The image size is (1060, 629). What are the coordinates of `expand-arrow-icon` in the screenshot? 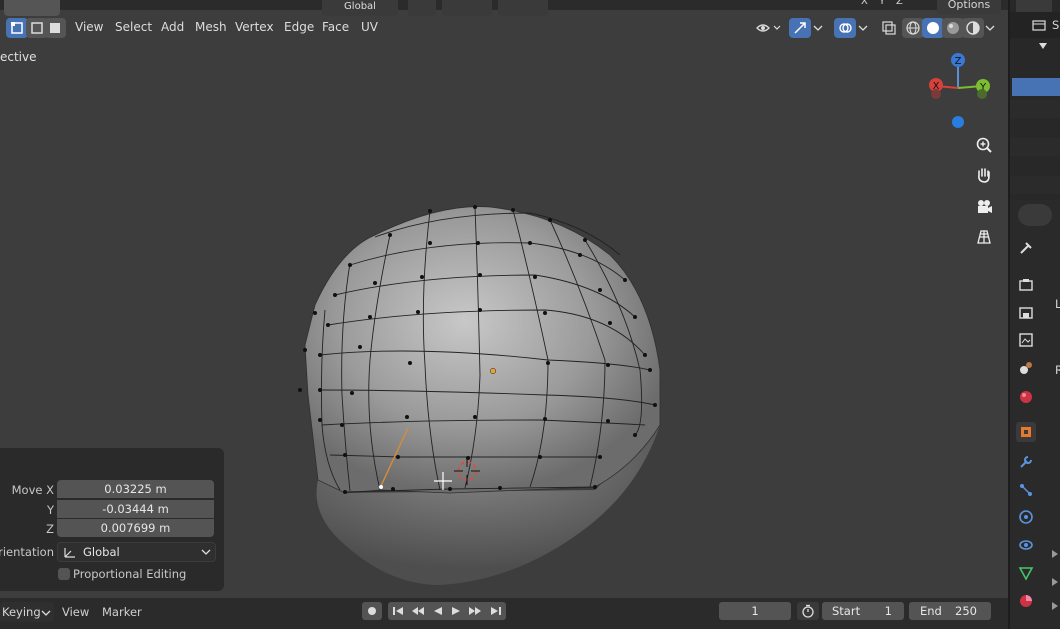 It's located at (1043, 46).